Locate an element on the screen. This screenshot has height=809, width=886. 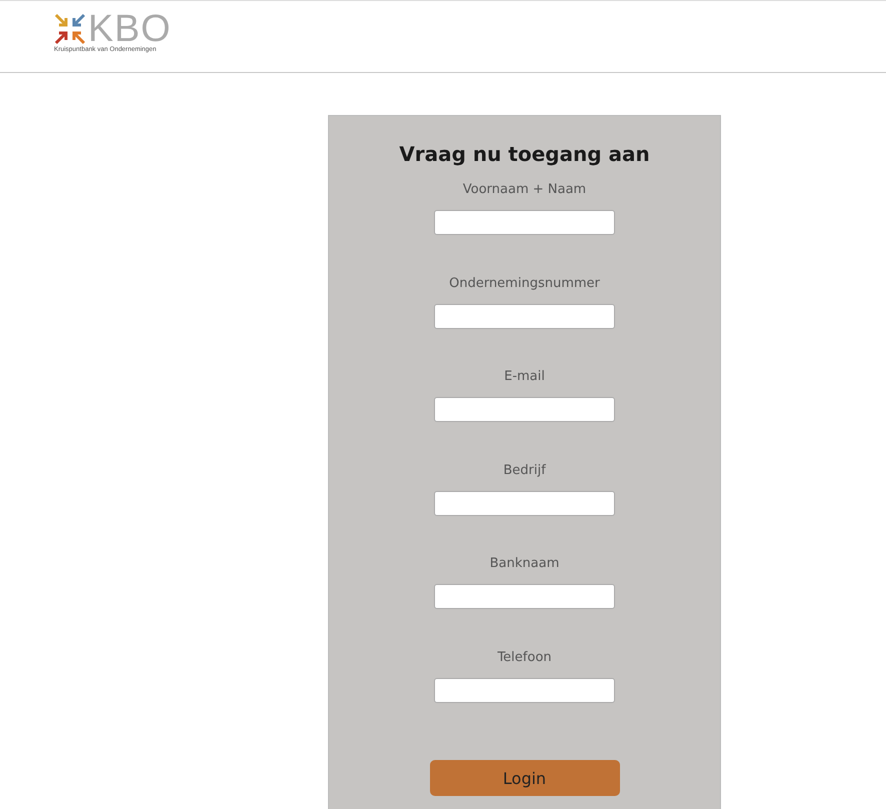
logo-arrows-icon is located at coordinates (70, 29).